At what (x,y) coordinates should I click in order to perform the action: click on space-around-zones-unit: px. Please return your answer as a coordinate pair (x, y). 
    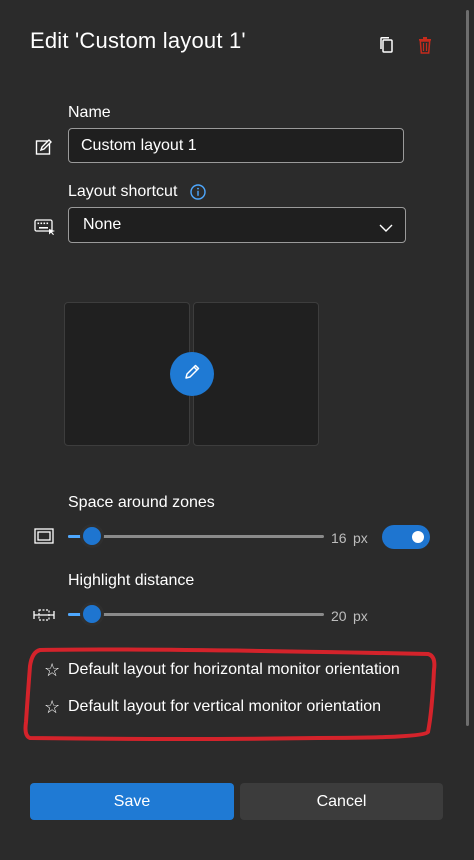
    Looking at the image, I should click on (360, 538).